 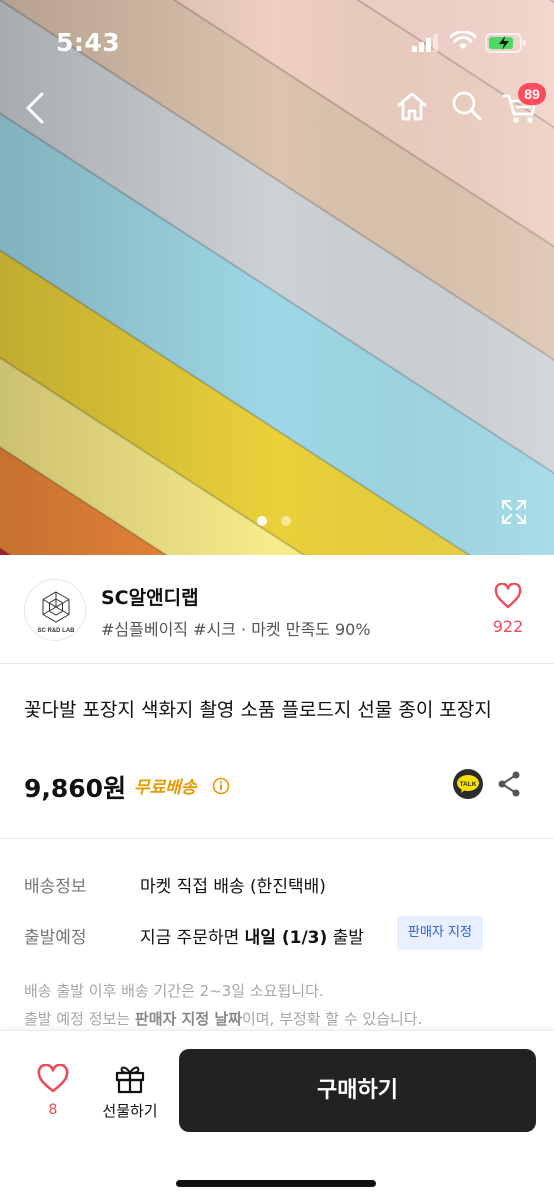 What do you see at coordinates (53, 1110) in the screenshot?
I see `product-like-count: 8` at bounding box center [53, 1110].